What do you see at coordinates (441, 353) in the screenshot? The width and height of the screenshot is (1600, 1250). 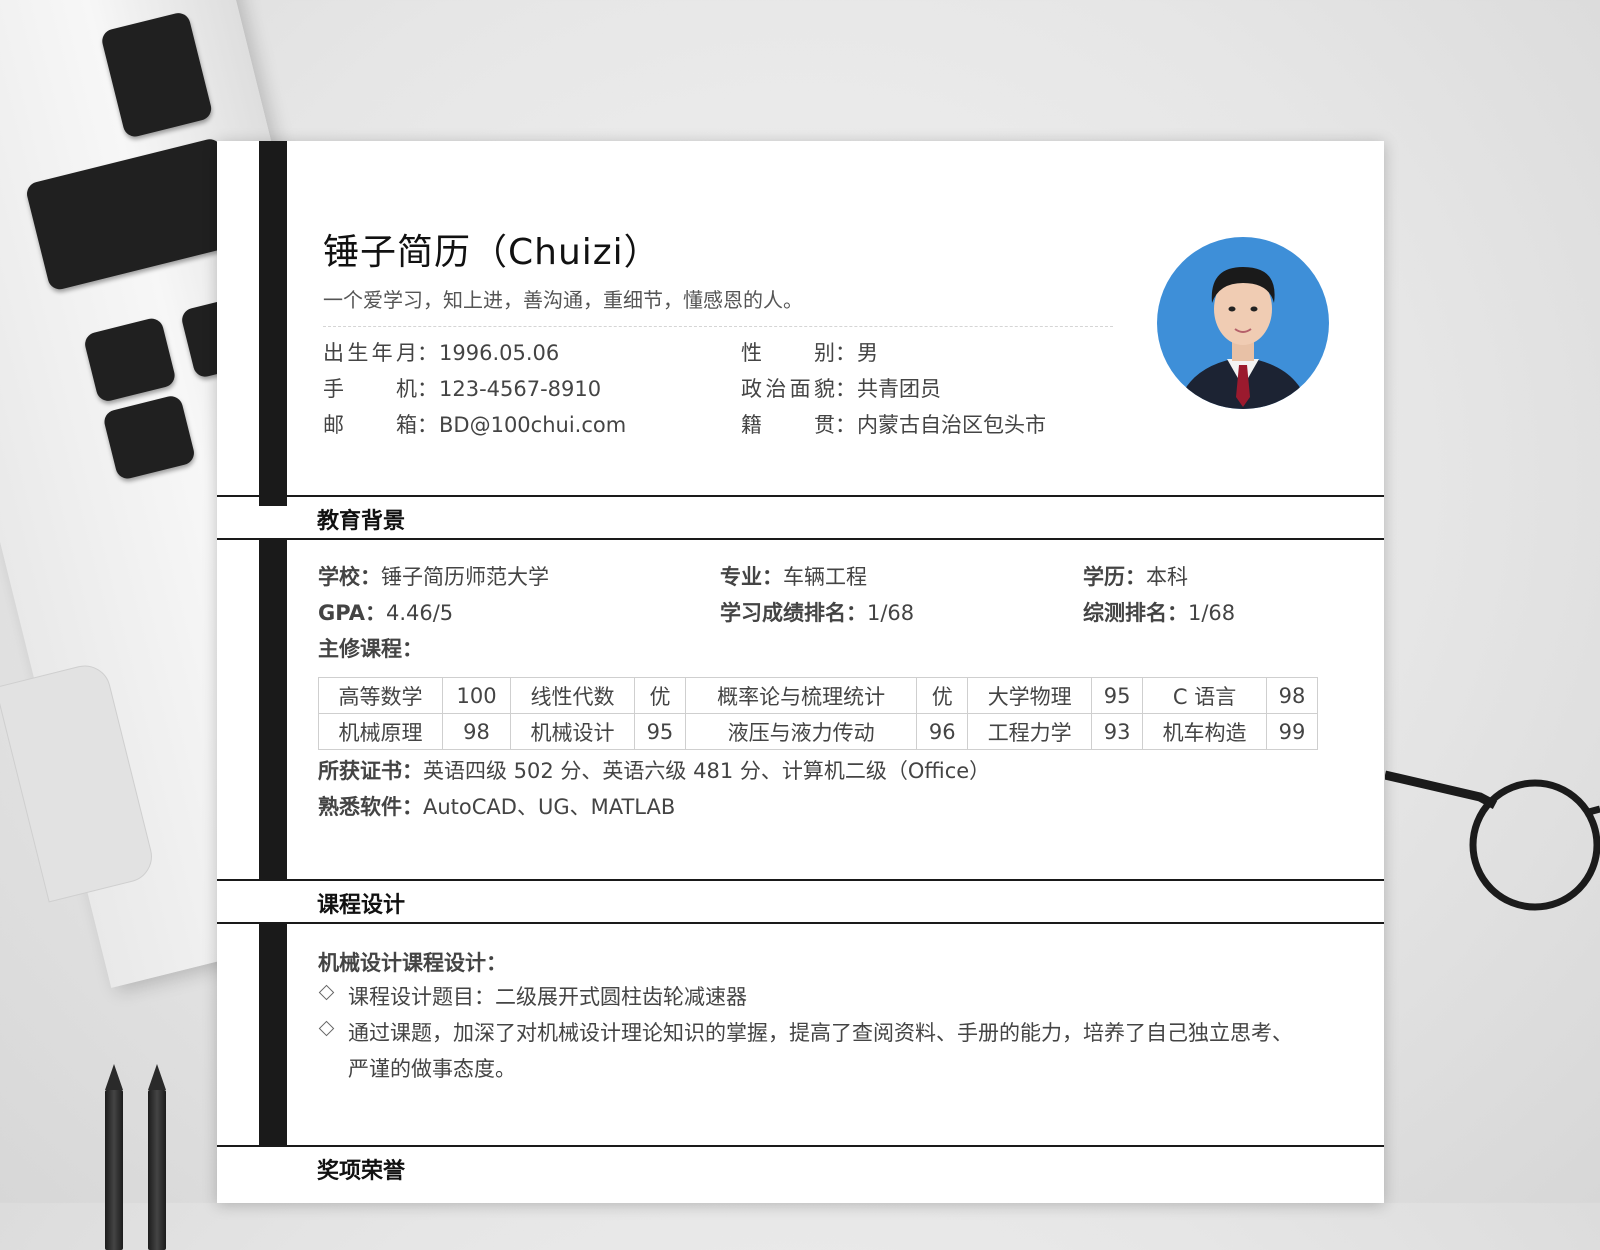 I see `info-birth: 出生年月：1996.05.06` at bounding box center [441, 353].